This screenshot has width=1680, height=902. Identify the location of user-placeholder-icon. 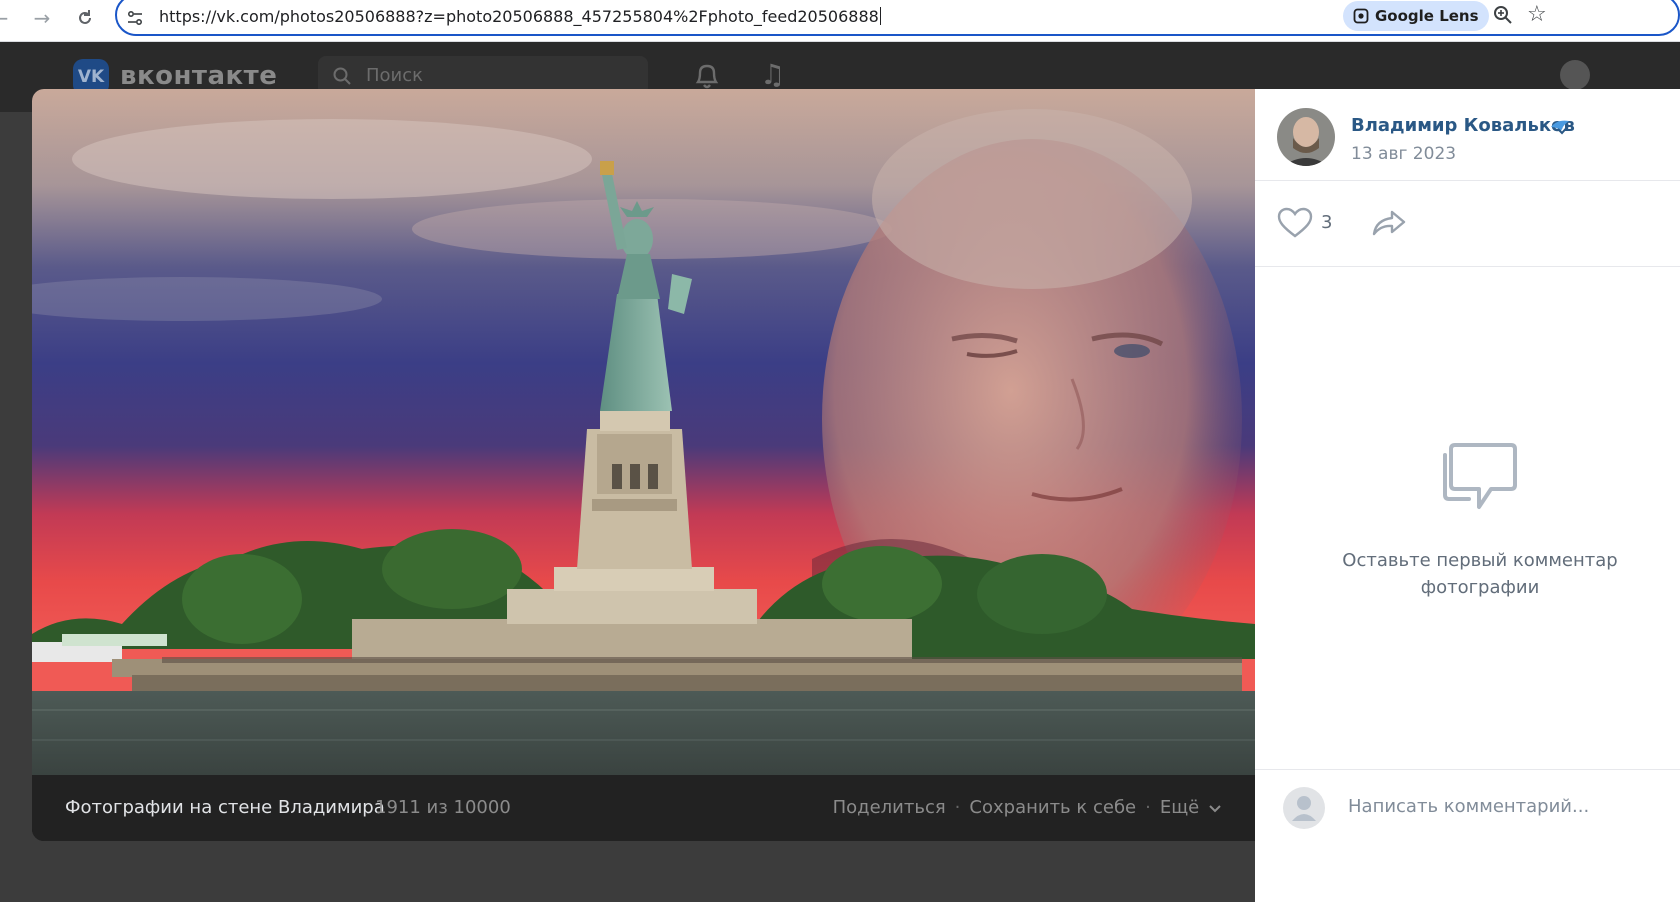
(1304, 808).